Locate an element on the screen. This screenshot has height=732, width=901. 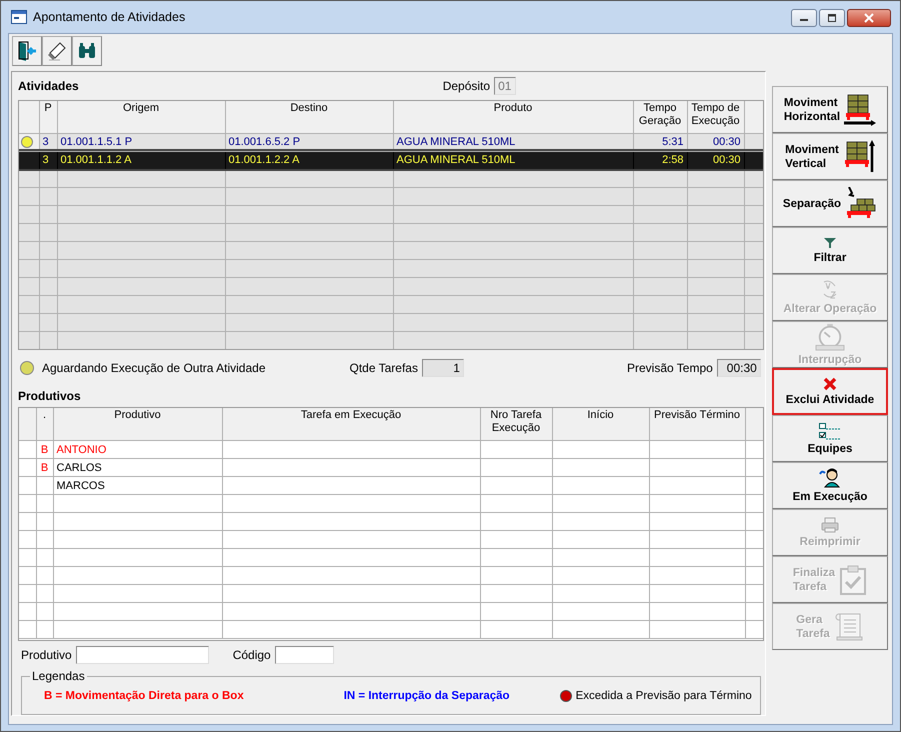
table-cell: ANTONIO is located at coordinates (81, 450).